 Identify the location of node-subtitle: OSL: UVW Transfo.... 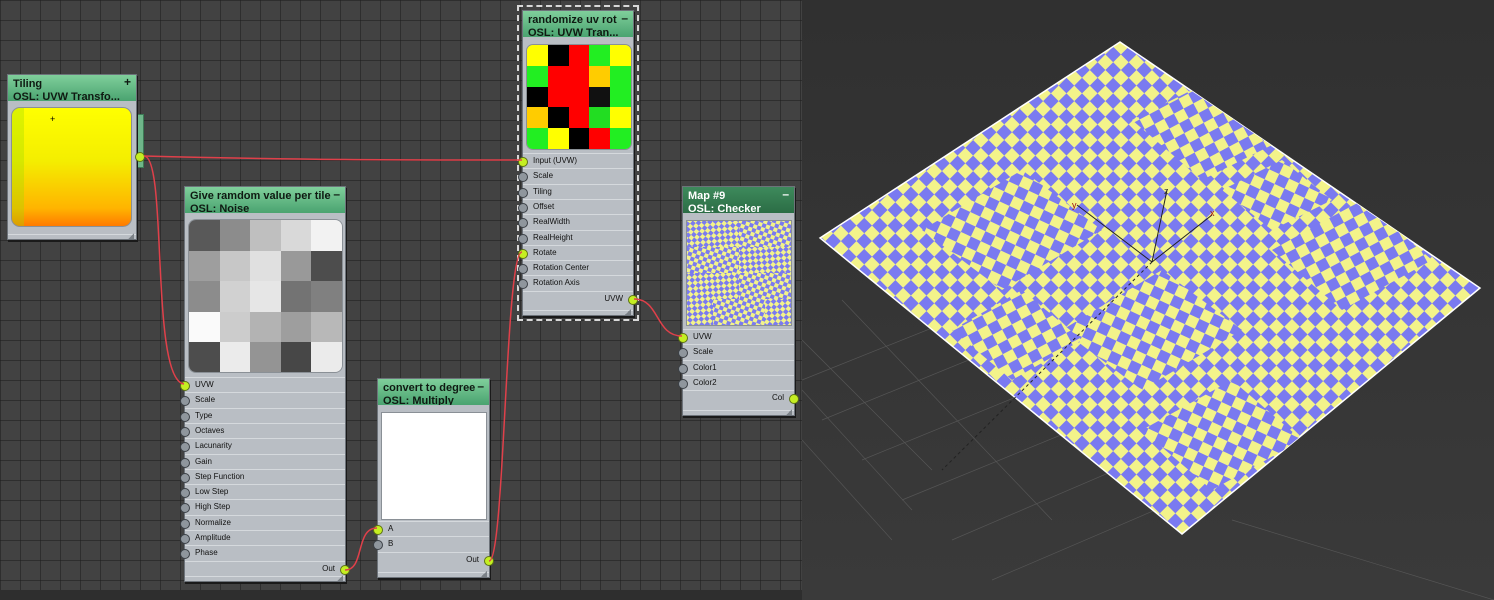
(66, 96).